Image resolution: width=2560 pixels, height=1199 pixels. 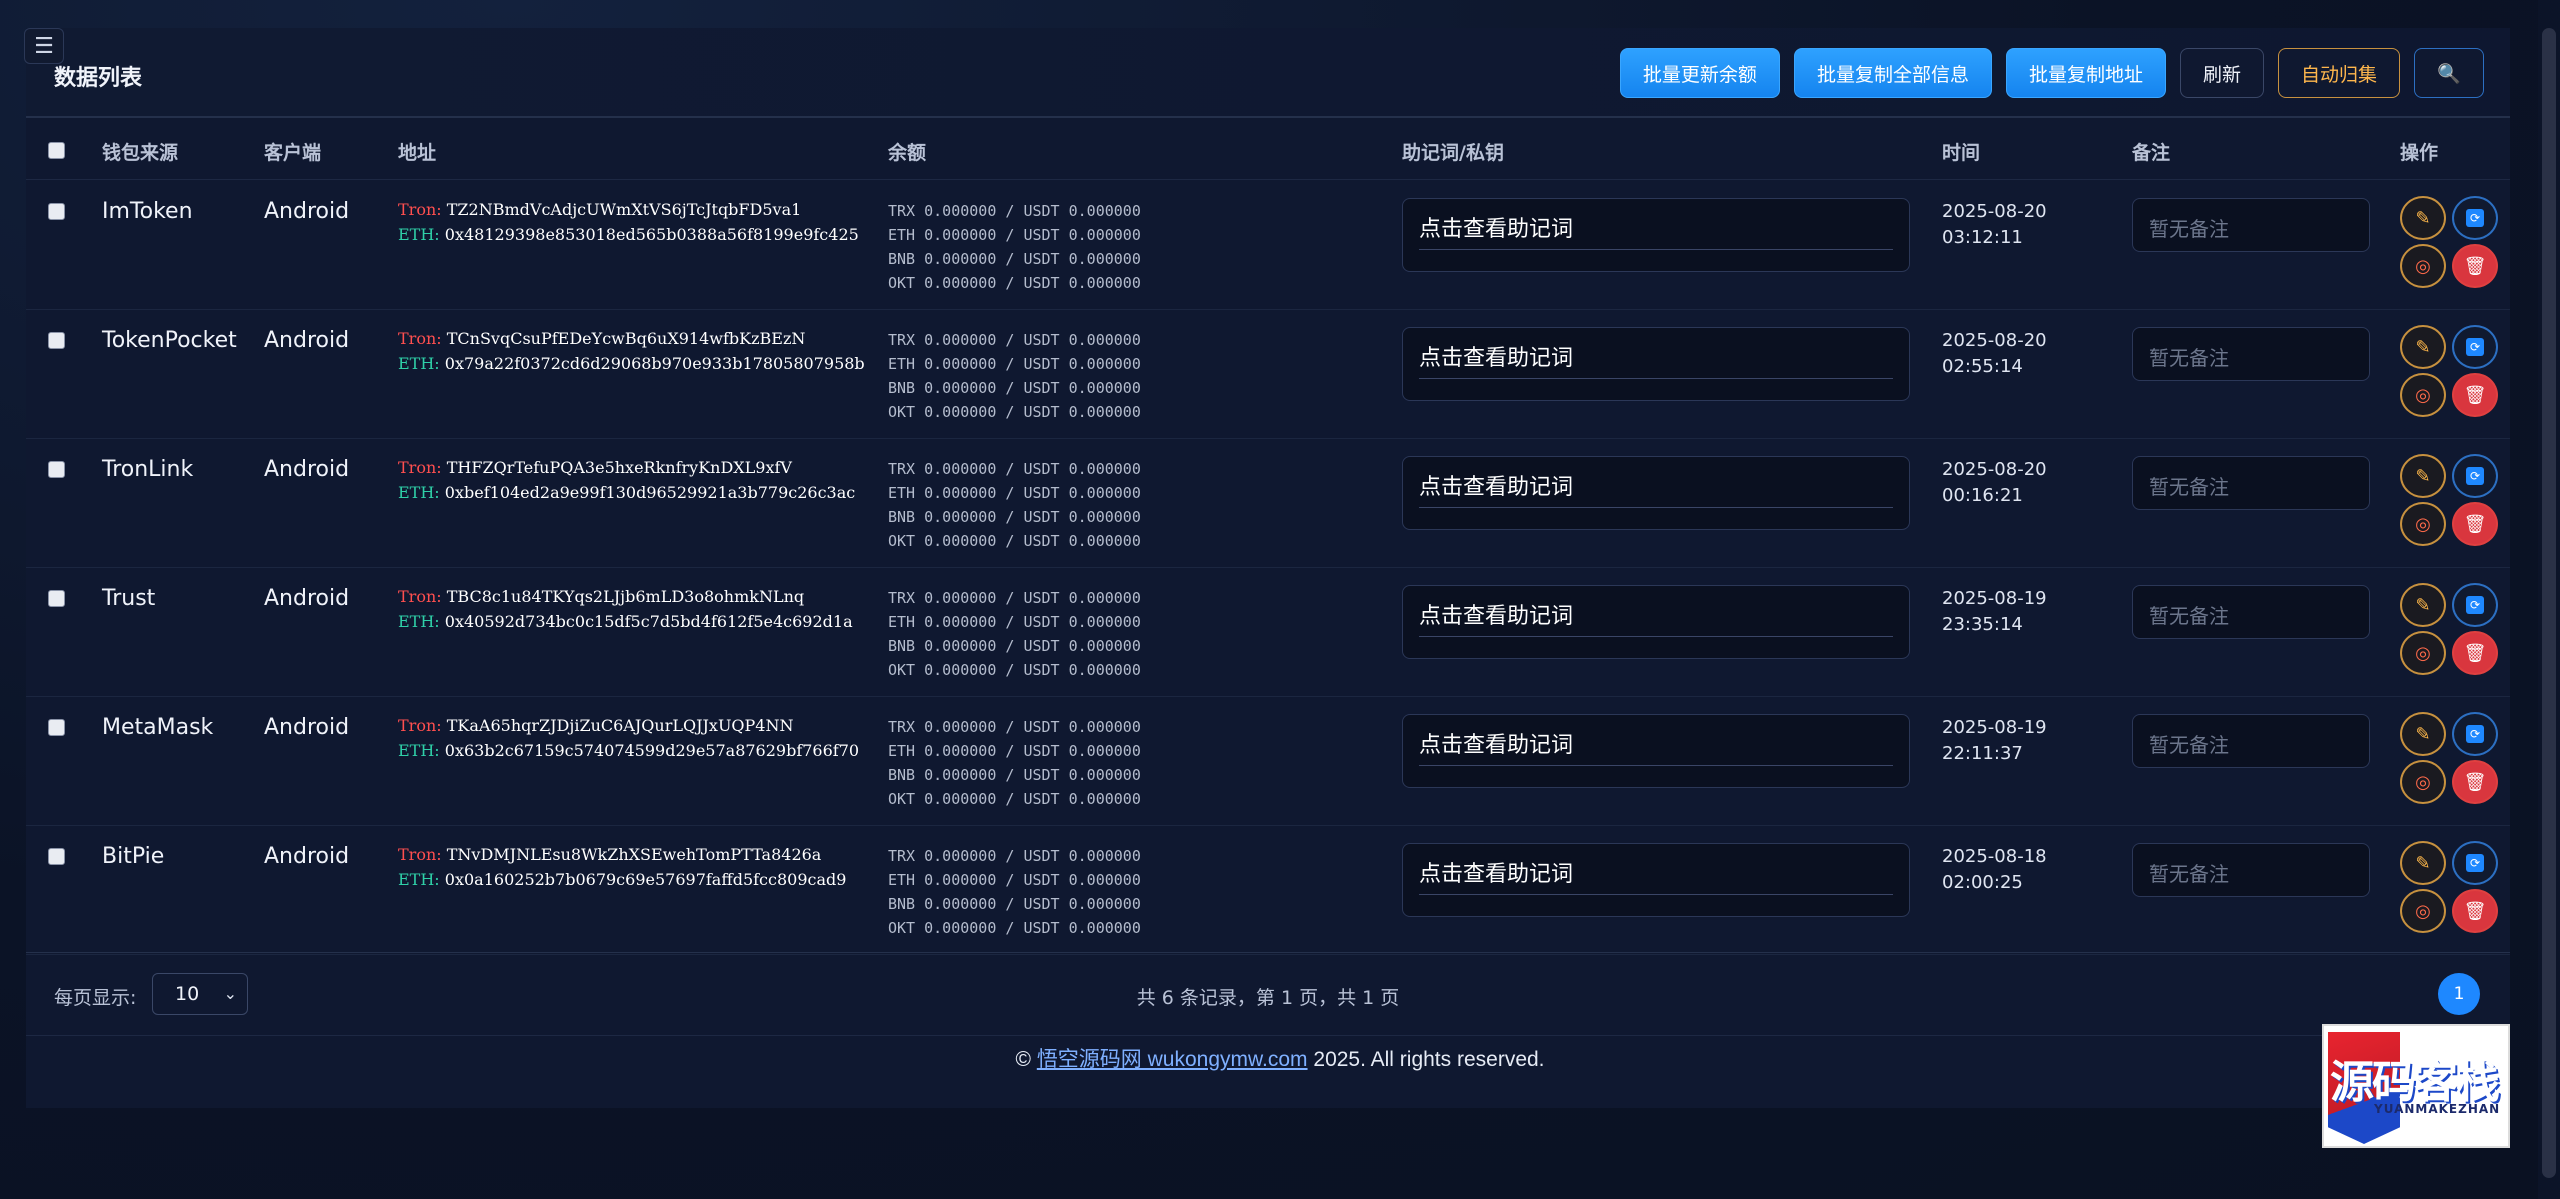 I want to click on tron-address: TKaA65hqrZJDjiZuC6AJQurLQJJxUQP4NN, so click(x=620, y=725).